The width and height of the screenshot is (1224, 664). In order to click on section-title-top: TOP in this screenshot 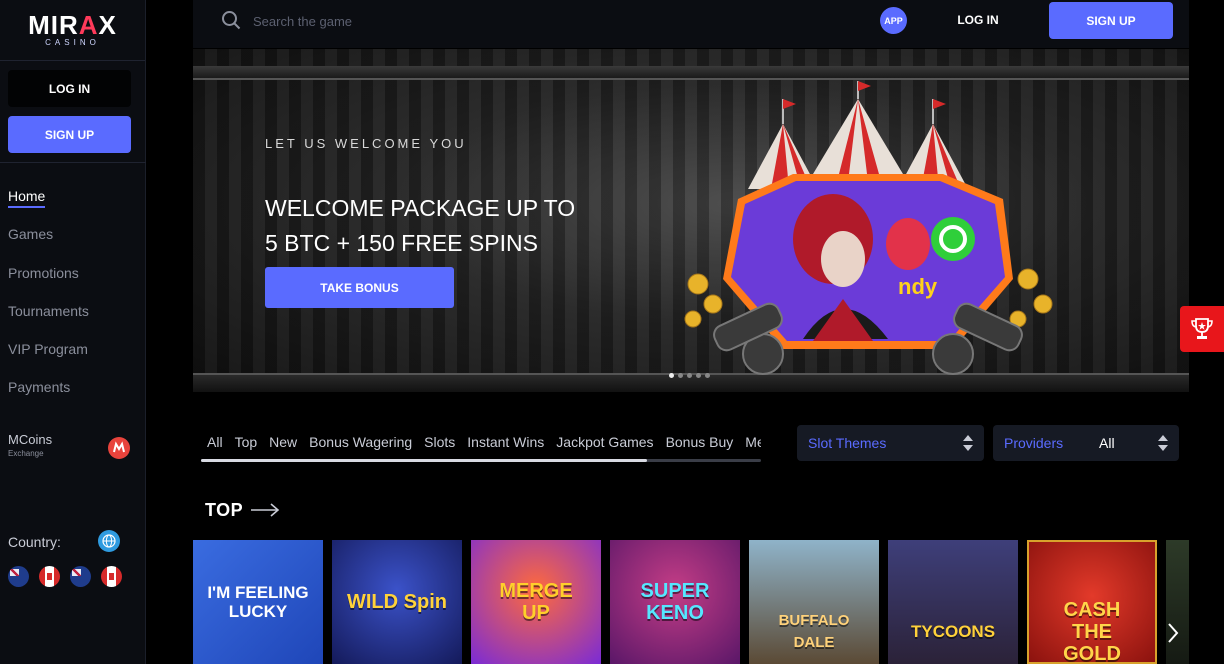, I will do `click(224, 510)`.